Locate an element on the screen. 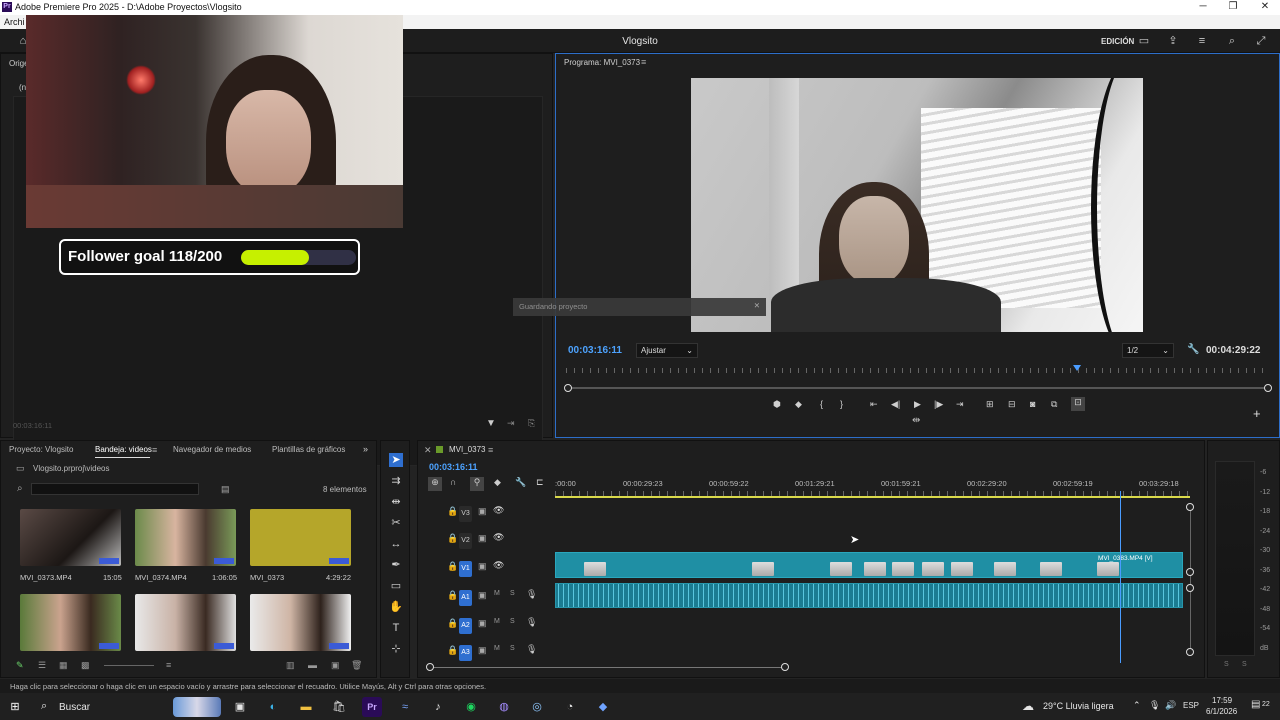 This screenshot has height=720, width=1280. eye-icon: 👁 is located at coordinates (498, 565).